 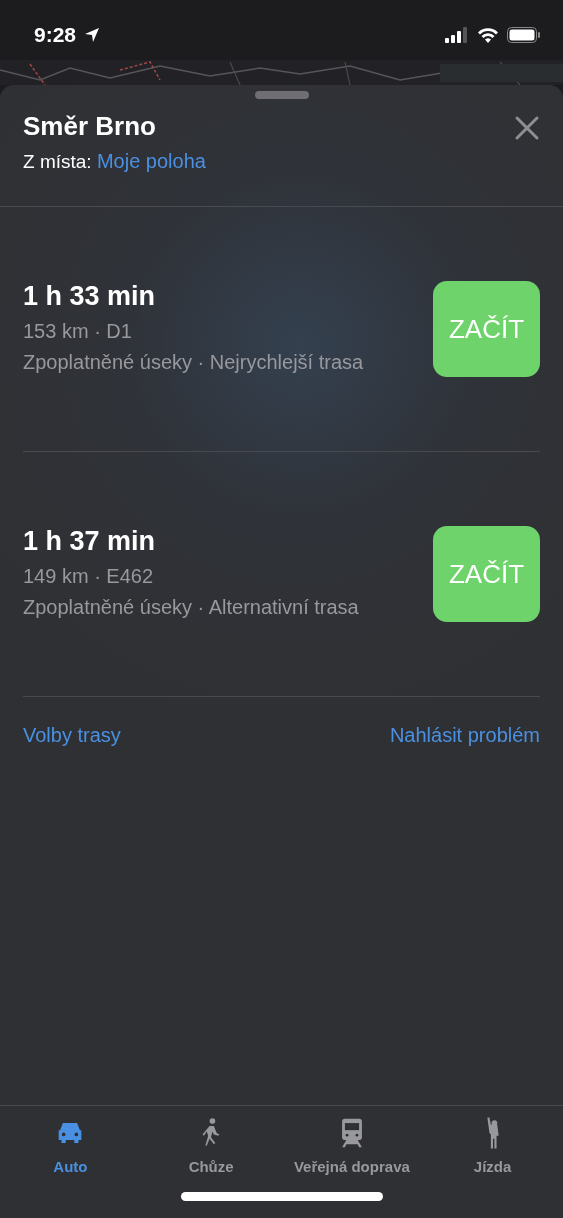 What do you see at coordinates (527, 128) in the screenshot?
I see `close-button` at bounding box center [527, 128].